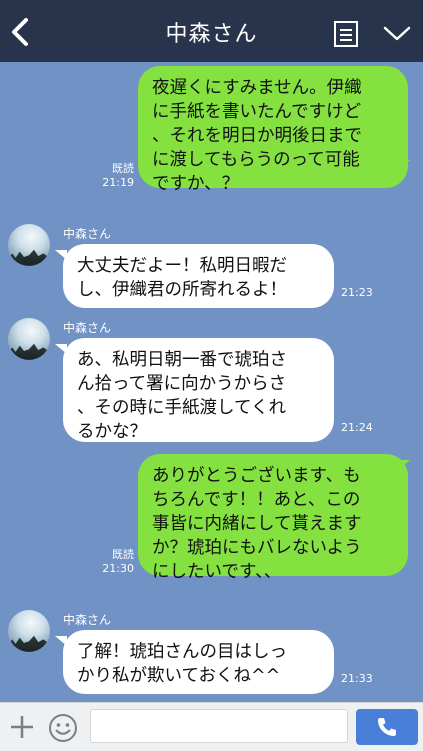 Image resolution: width=423 pixels, height=751 pixels. I want to click on message-input-bar, so click(211, 726).